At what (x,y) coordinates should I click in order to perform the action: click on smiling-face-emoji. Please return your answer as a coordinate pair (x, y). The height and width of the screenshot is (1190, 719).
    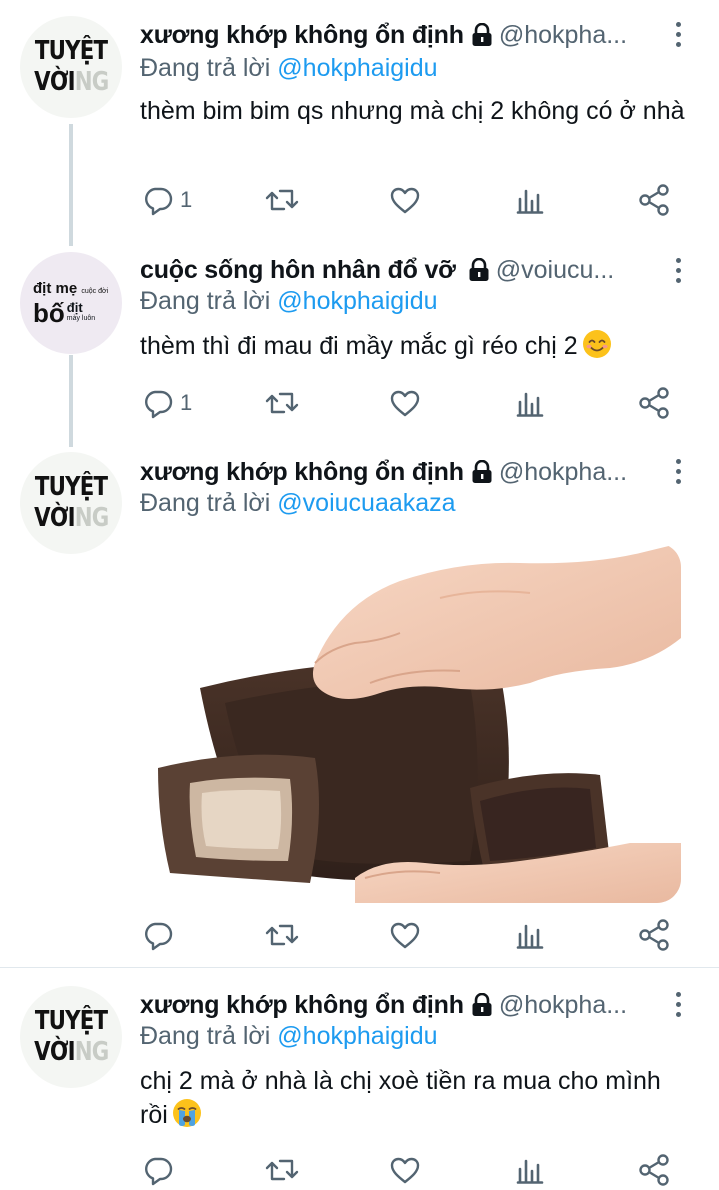
    Looking at the image, I should click on (596, 344).